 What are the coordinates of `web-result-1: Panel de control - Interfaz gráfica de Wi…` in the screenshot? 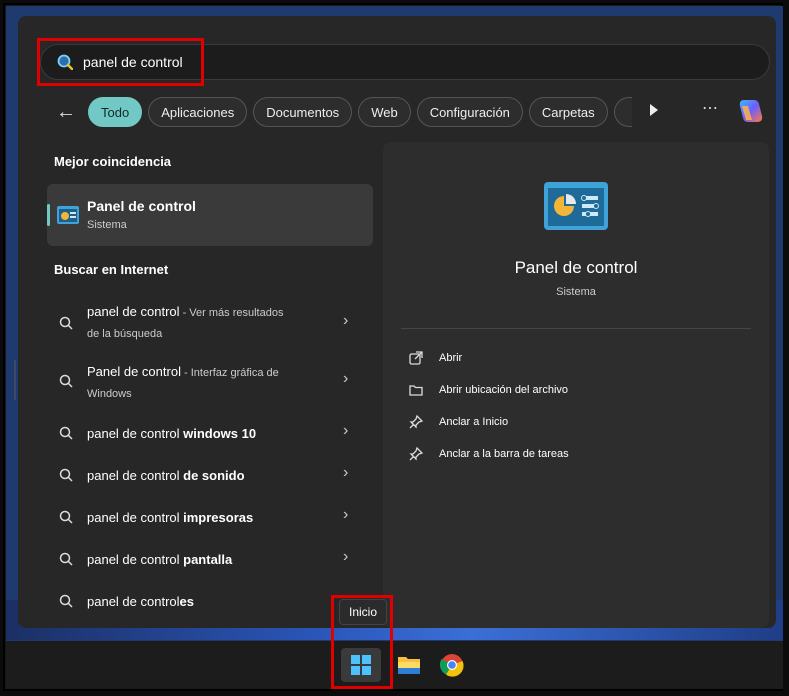 It's located at (210, 382).